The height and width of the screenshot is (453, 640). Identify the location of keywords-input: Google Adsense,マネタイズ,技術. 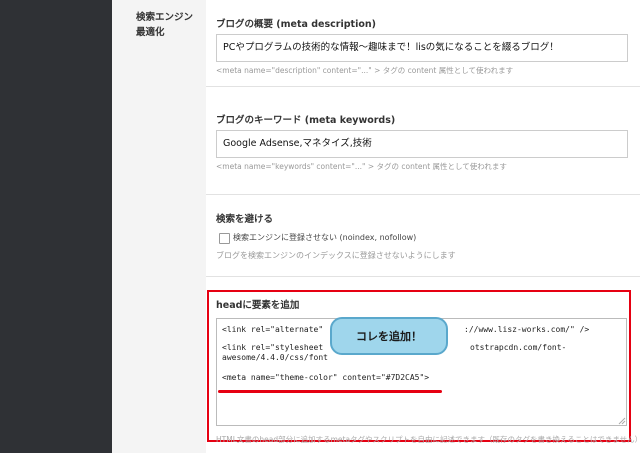
(422, 144).